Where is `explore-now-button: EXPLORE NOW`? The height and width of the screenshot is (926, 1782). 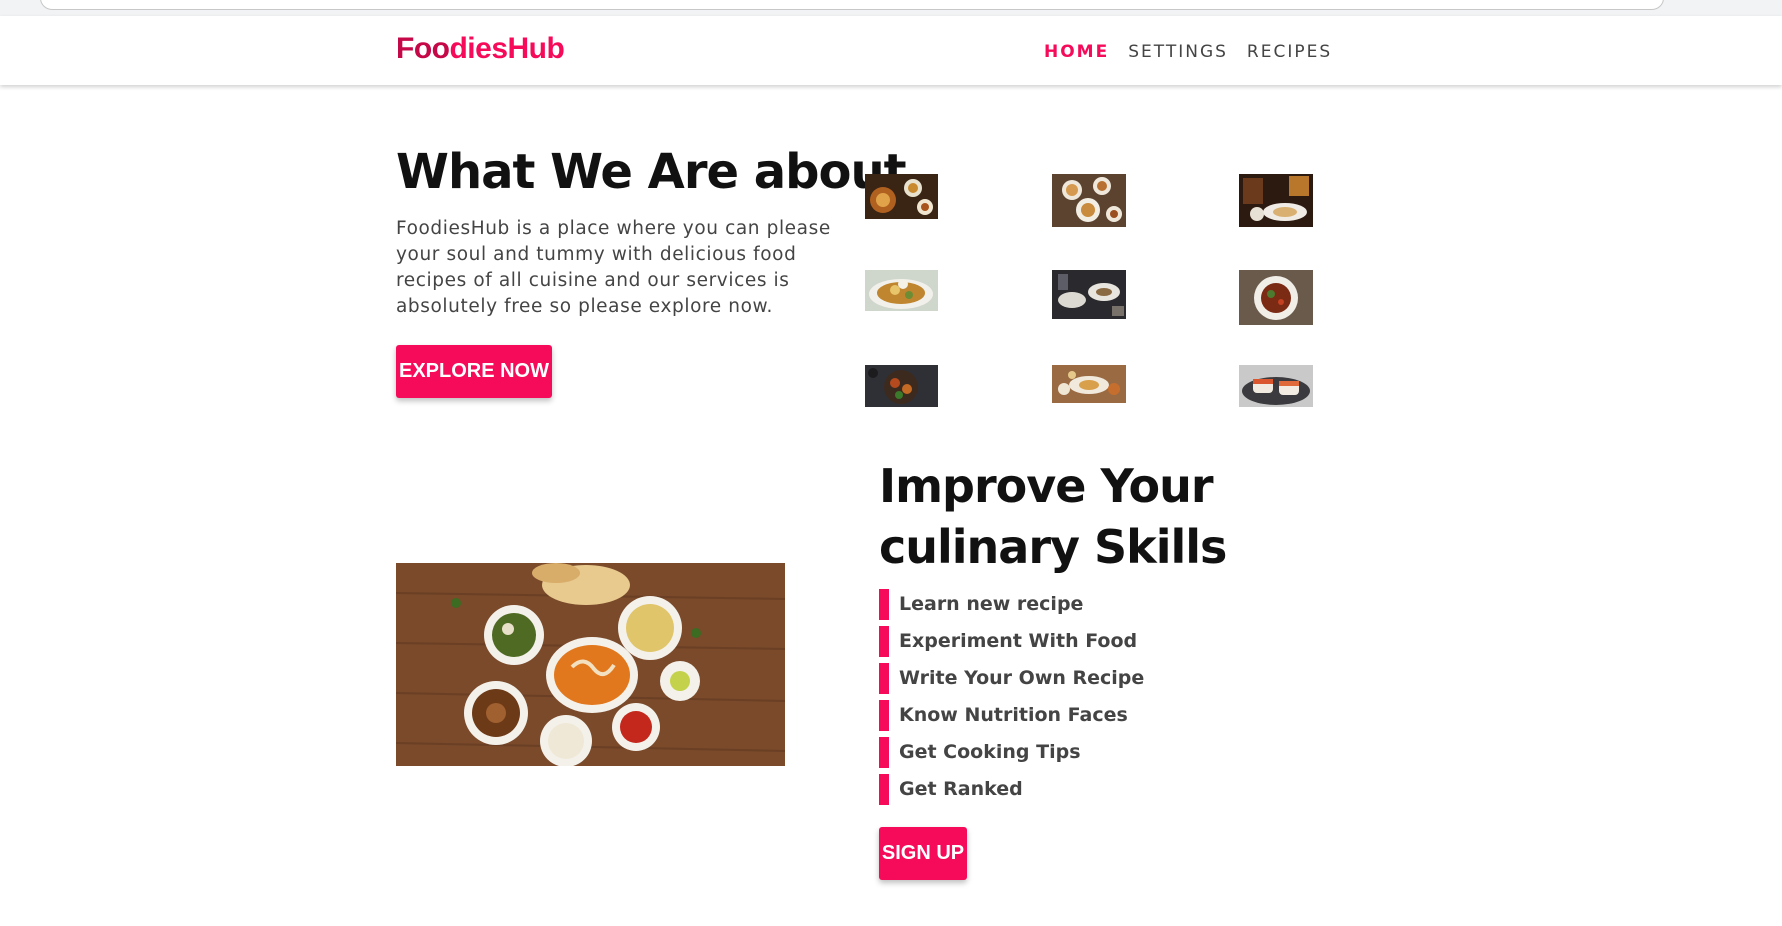
explore-now-button: EXPLORE NOW is located at coordinates (474, 371).